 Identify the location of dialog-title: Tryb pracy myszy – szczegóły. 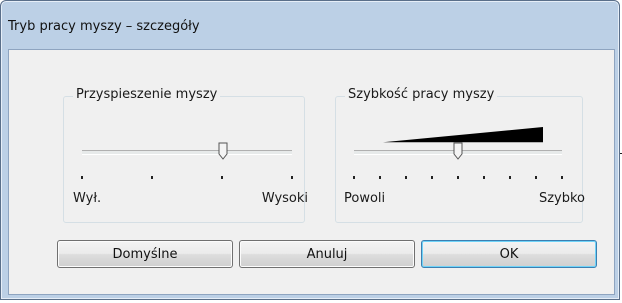
(104, 26).